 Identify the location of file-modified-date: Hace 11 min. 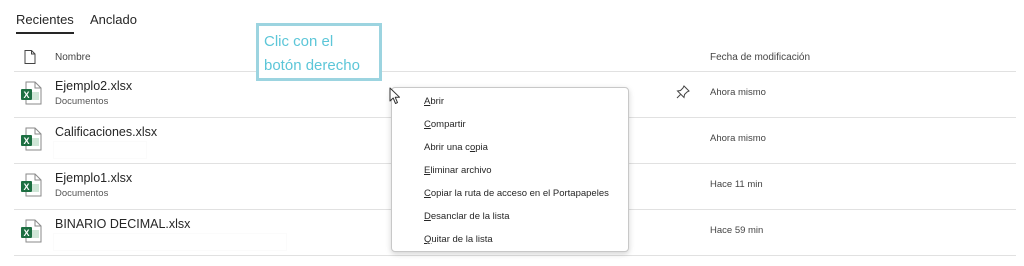
(736, 184).